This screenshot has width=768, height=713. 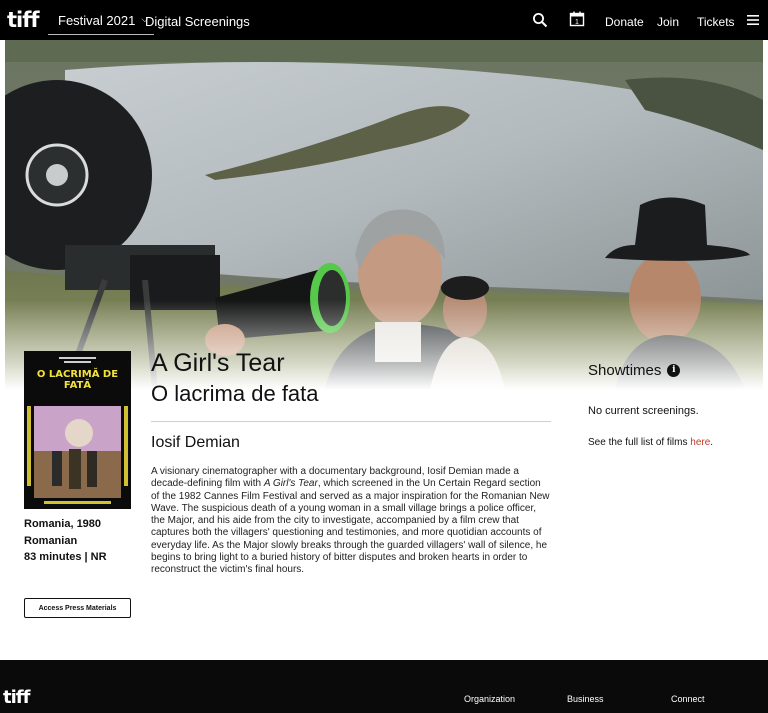 What do you see at coordinates (577, 22) in the screenshot?
I see `calendar-day: 1` at bounding box center [577, 22].